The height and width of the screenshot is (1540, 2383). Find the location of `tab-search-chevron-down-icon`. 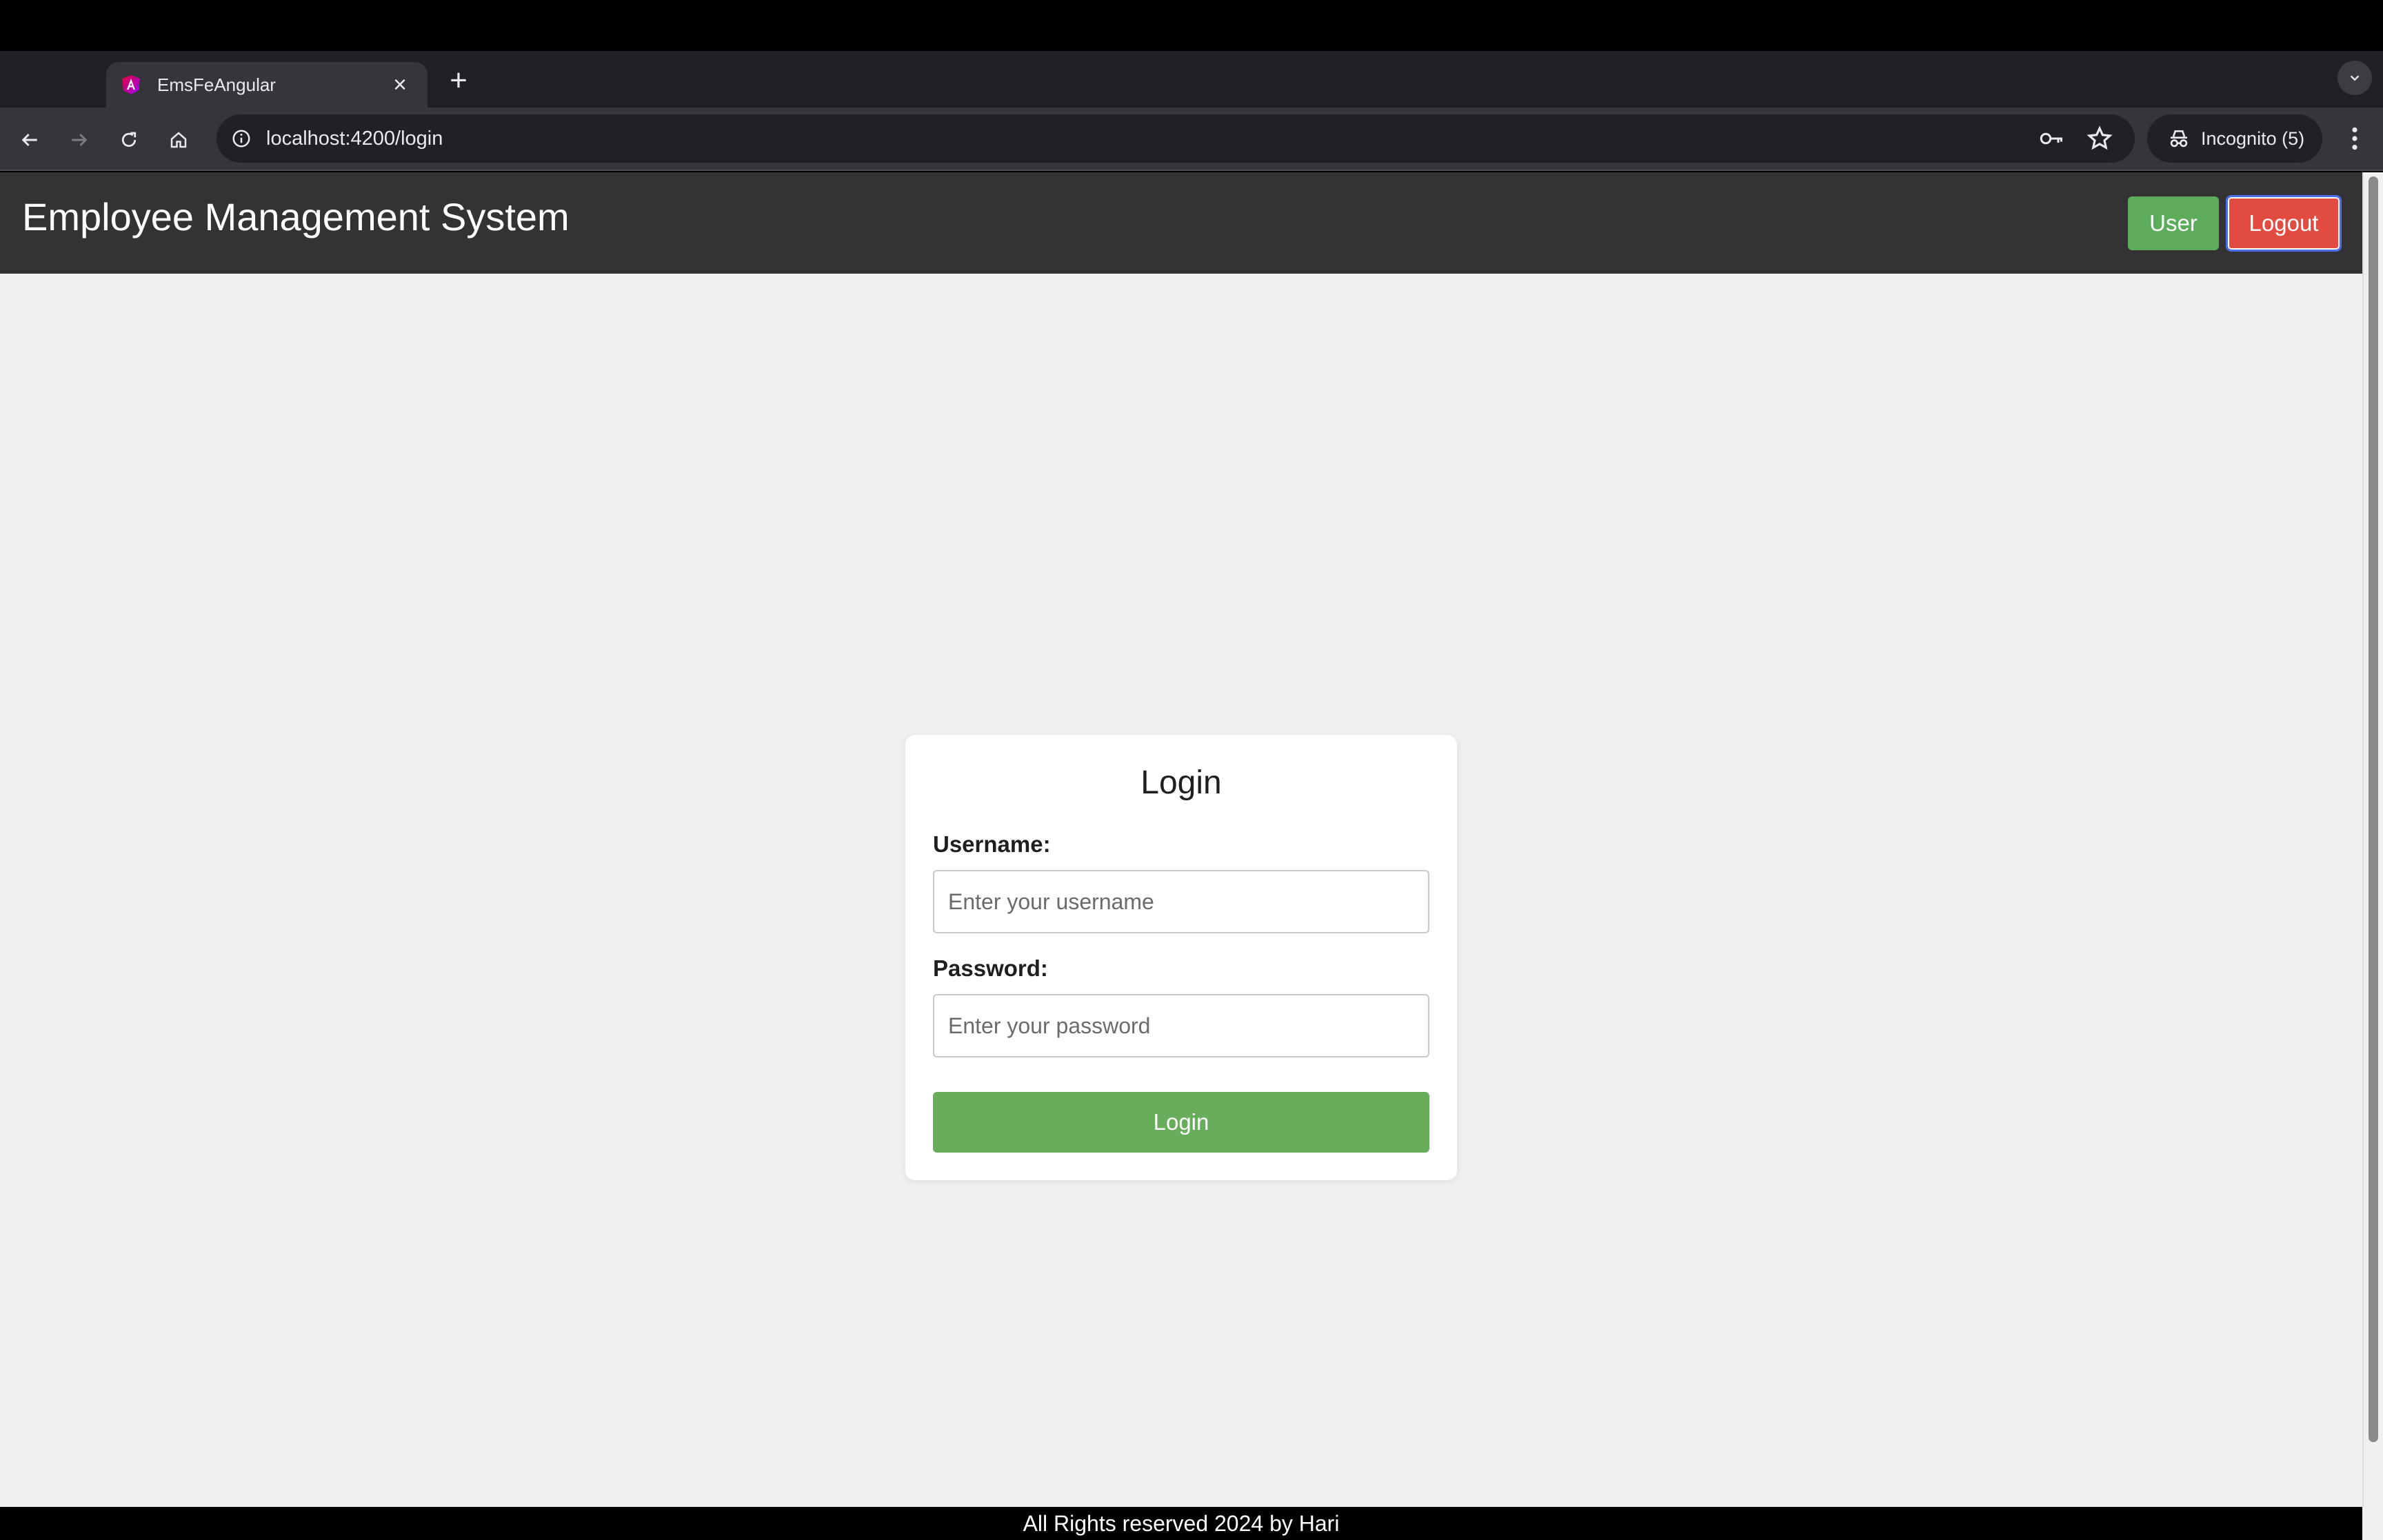

tab-search-chevron-down-icon is located at coordinates (2354, 78).